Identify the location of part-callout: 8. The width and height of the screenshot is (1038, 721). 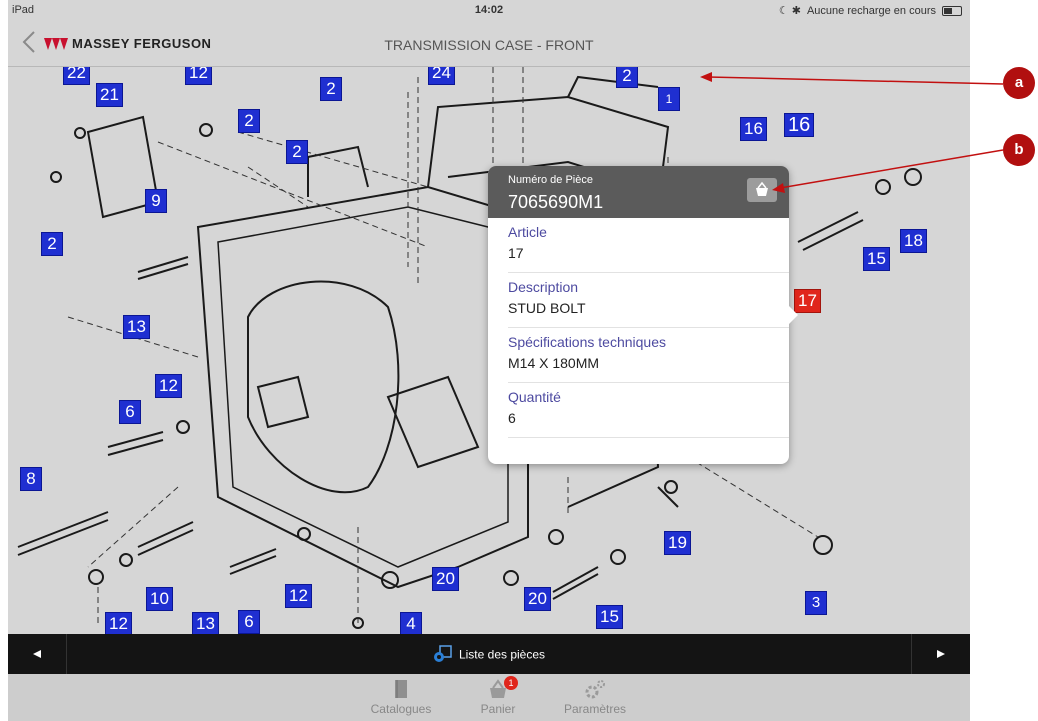
(31, 479).